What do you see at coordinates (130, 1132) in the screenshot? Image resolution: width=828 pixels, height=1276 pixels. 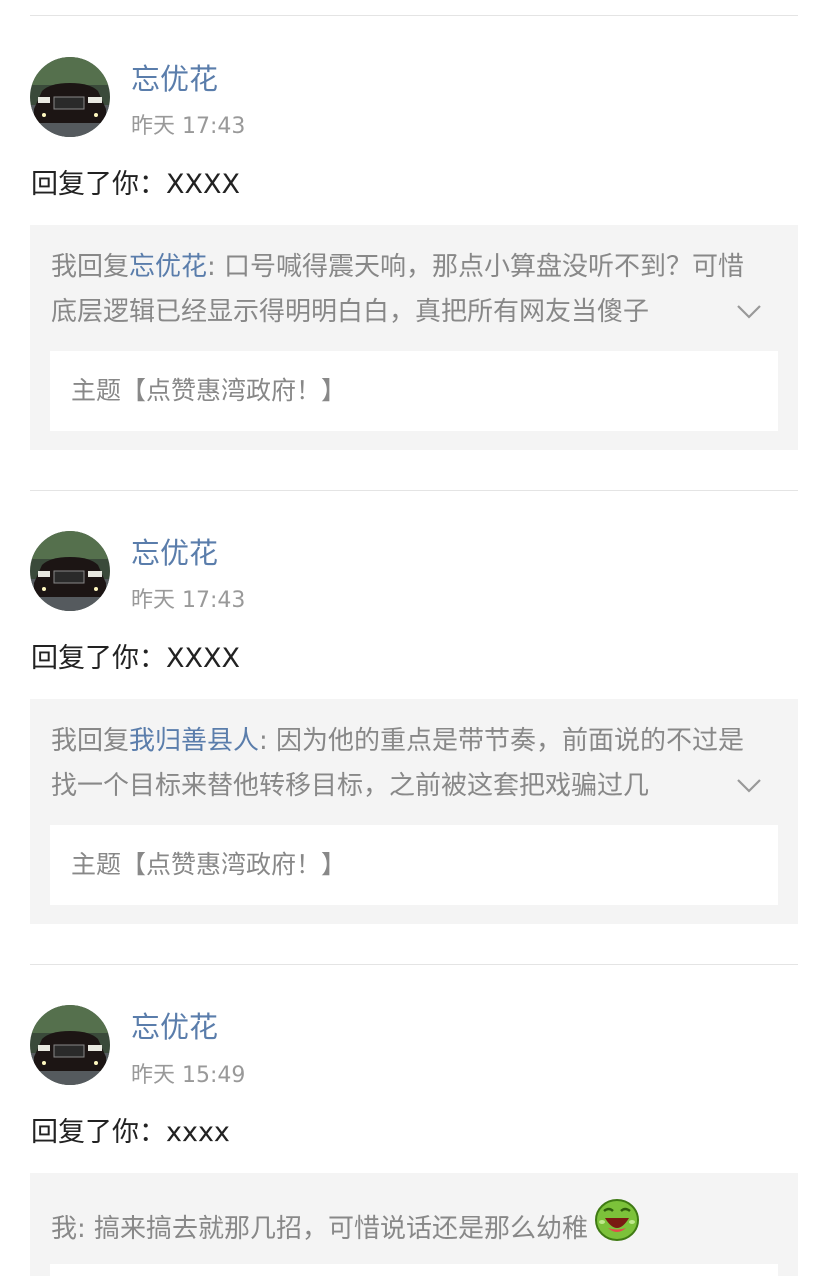 I see `reply-text: 回复了你：xxxx` at bounding box center [130, 1132].